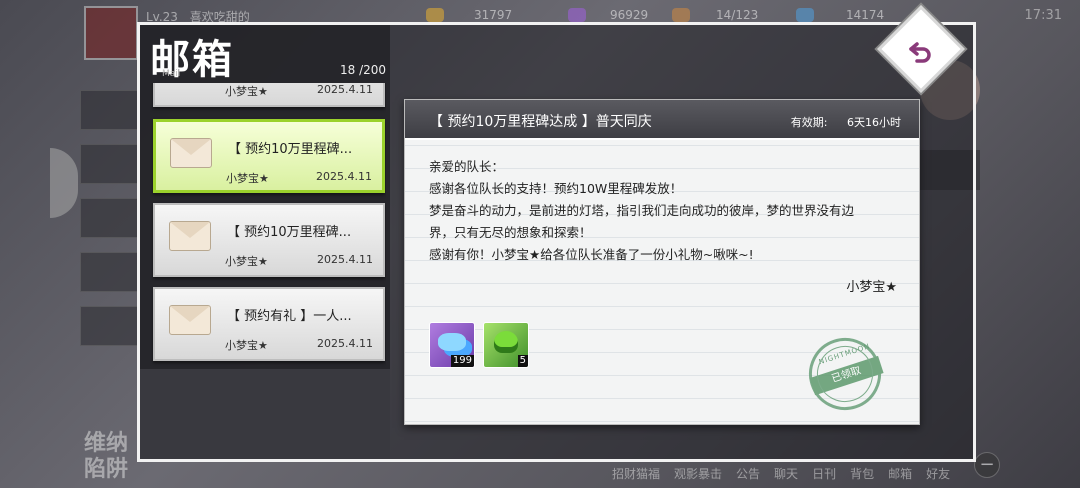 Image resolution: width=1080 pixels, height=488 pixels. What do you see at coordinates (987, 465) in the screenshot?
I see `collapse-button: −` at bounding box center [987, 465].